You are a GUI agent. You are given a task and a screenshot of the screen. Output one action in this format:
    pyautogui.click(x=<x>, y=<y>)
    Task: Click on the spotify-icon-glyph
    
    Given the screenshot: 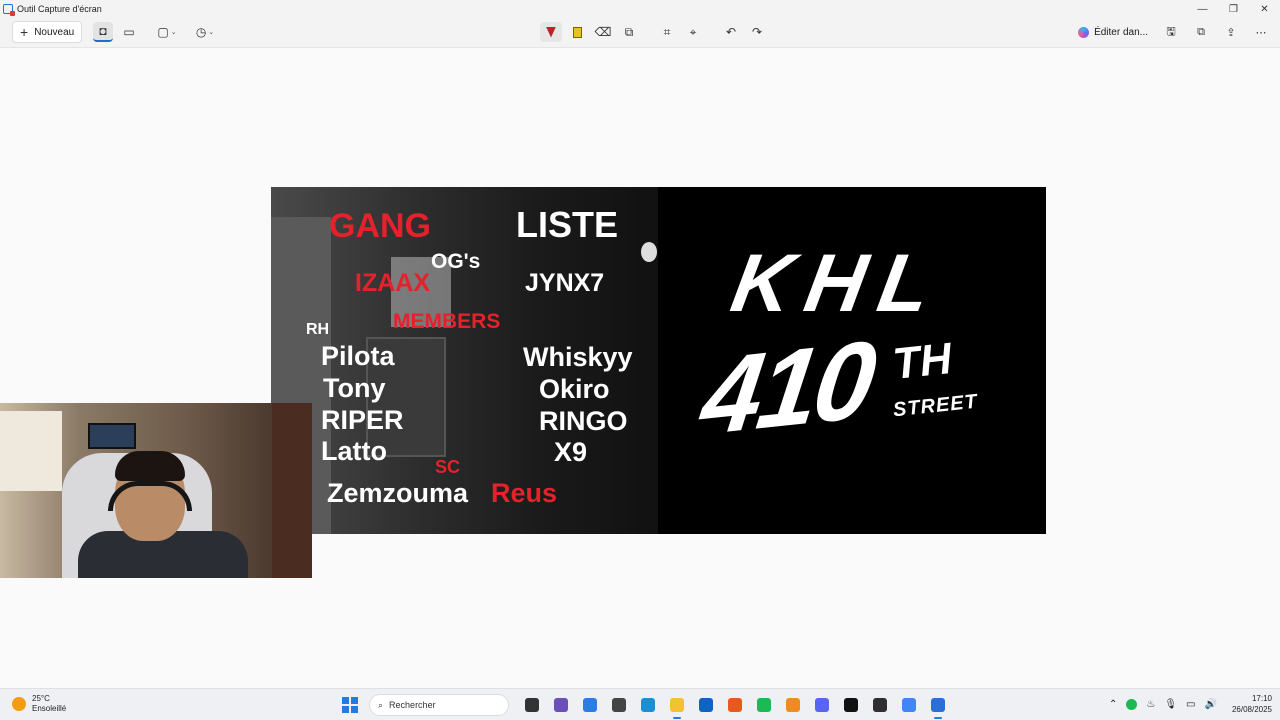 What is the action you would take?
    pyautogui.click(x=764, y=705)
    